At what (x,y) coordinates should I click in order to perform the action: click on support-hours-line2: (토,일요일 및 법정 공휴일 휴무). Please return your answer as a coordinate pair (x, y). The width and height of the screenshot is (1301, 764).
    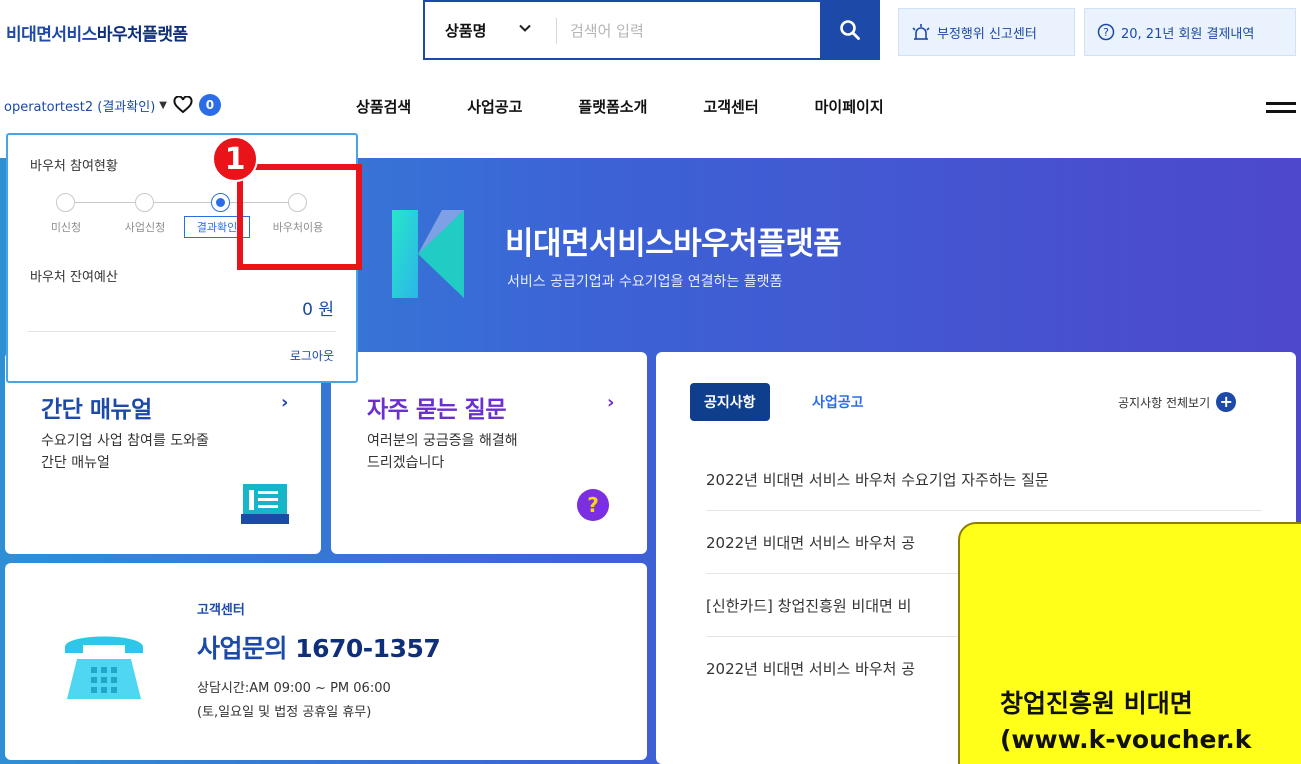
    Looking at the image, I should click on (284, 713).